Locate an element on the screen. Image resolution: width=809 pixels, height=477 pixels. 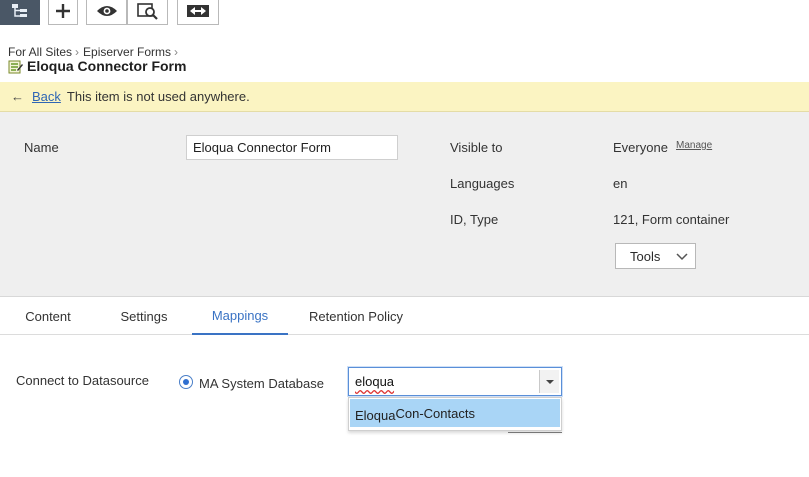
preview-button is located at coordinates (147, 12).